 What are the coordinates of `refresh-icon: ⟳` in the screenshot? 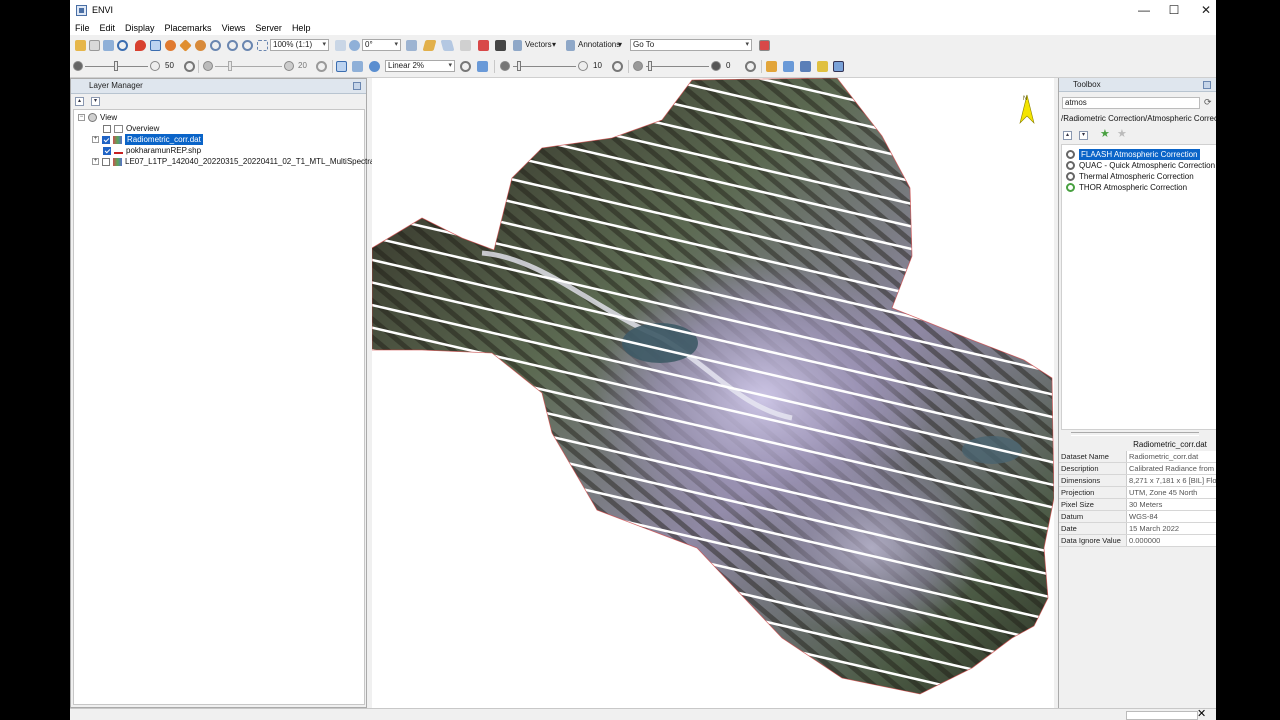 It's located at (1209, 102).